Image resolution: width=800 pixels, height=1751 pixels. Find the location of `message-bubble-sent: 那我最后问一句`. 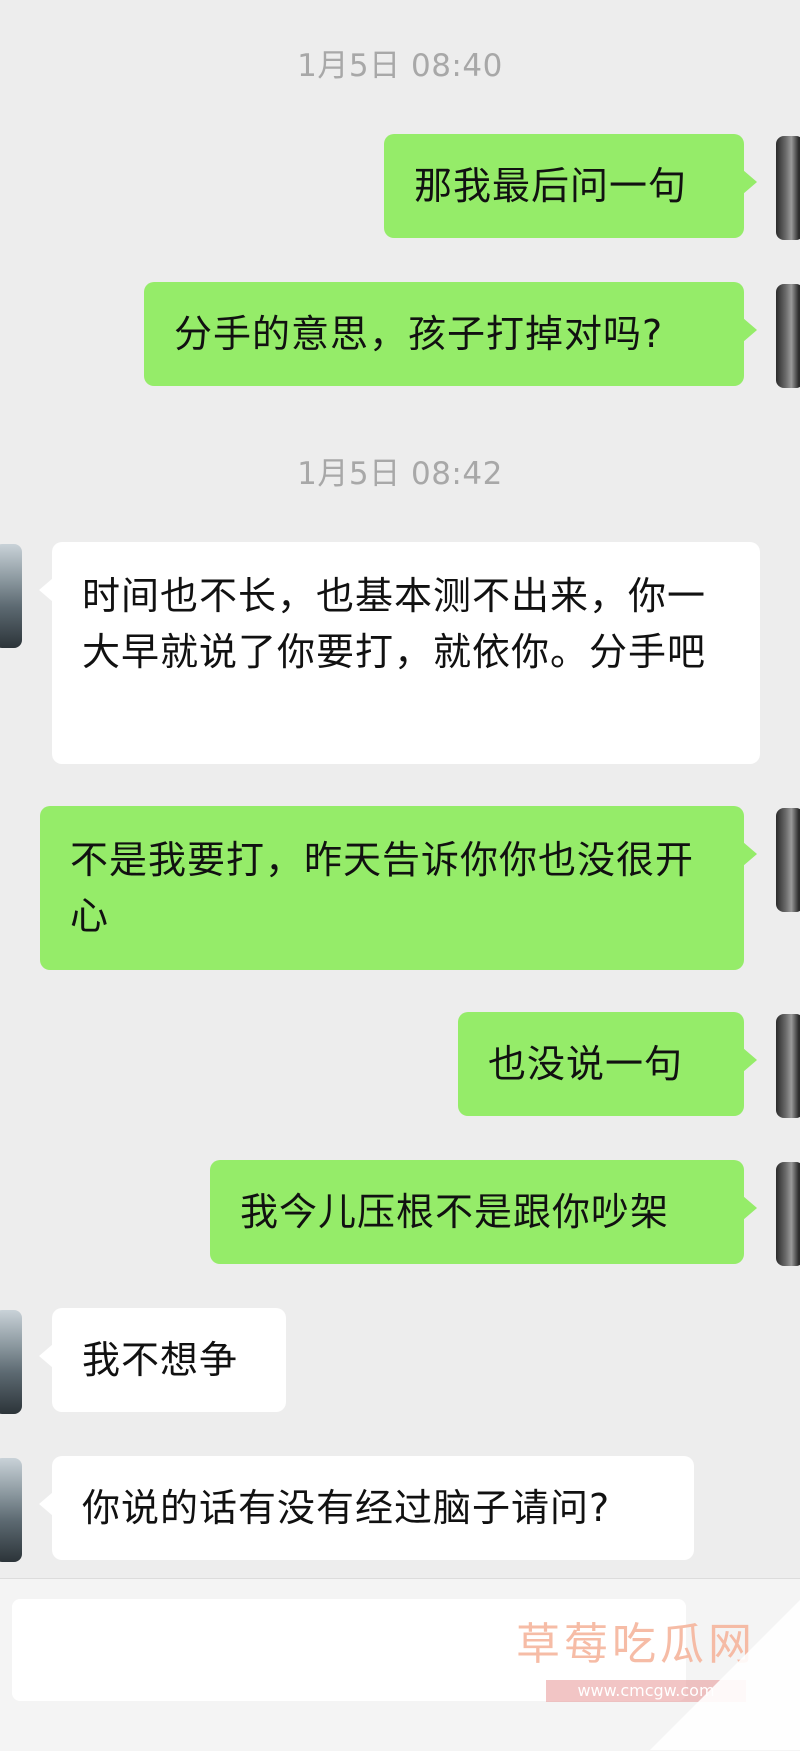

message-bubble-sent: 那我最后问一句 is located at coordinates (570, 186).